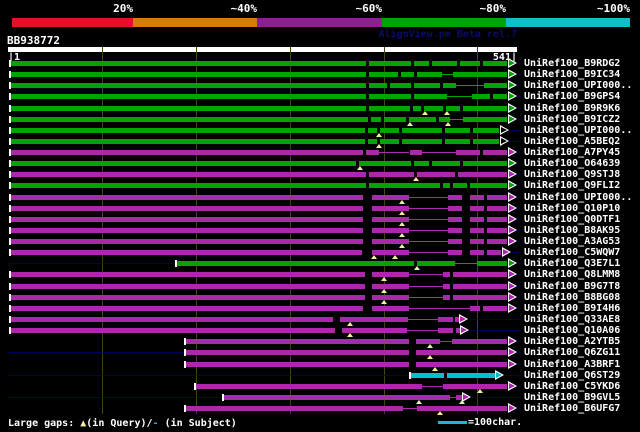 The image size is (640, 432). Describe the element at coordinates (572, 408) in the screenshot. I see `hit-label: UniRef100_B6UFG7` at that location.